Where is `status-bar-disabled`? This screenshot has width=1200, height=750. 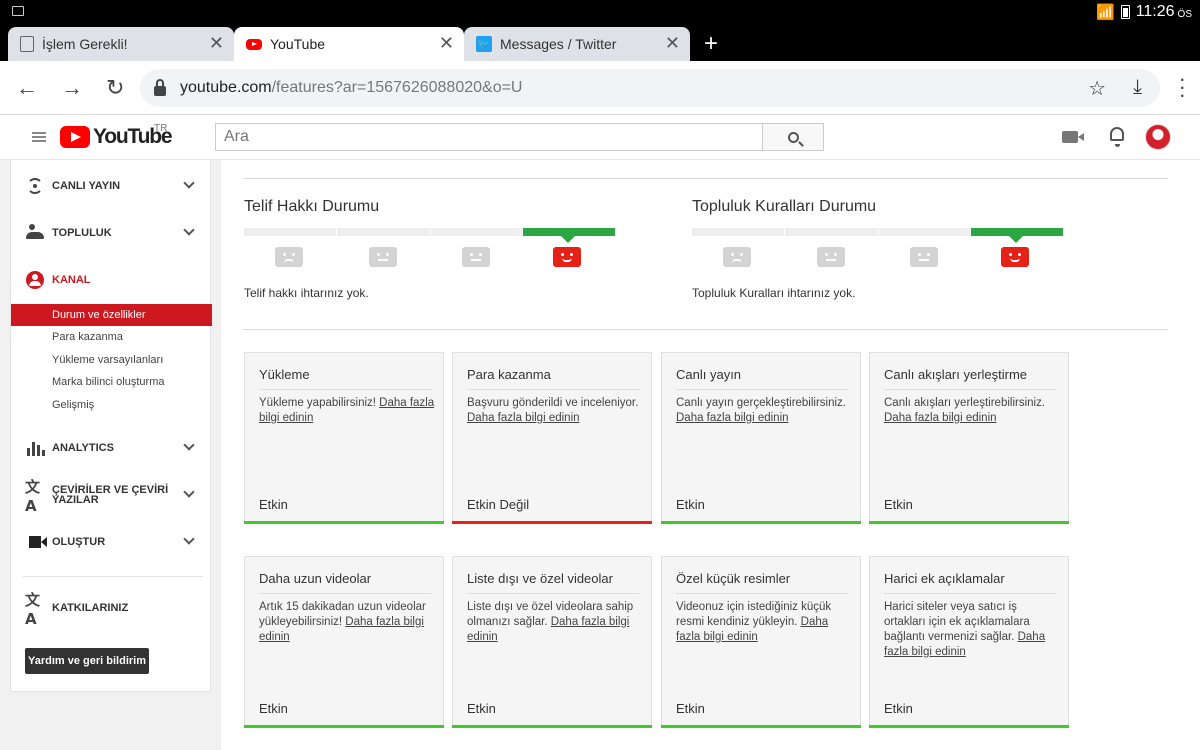 status-bar-disabled is located at coordinates (552, 522).